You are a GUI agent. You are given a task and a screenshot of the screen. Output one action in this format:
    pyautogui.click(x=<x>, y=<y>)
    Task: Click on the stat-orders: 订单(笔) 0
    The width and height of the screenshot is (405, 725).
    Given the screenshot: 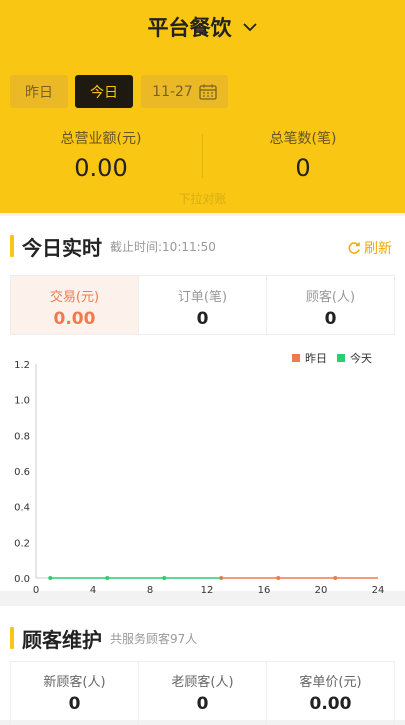 What is the action you would take?
    pyautogui.click(x=203, y=305)
    